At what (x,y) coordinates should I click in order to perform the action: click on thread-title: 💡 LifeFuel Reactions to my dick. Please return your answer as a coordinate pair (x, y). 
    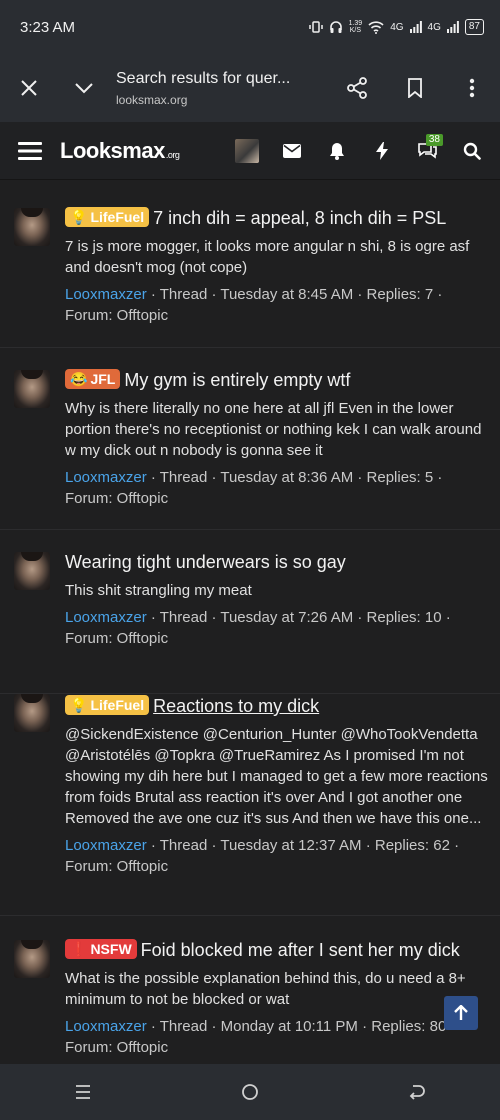
    Looking at the image, I should click on (277, 706).